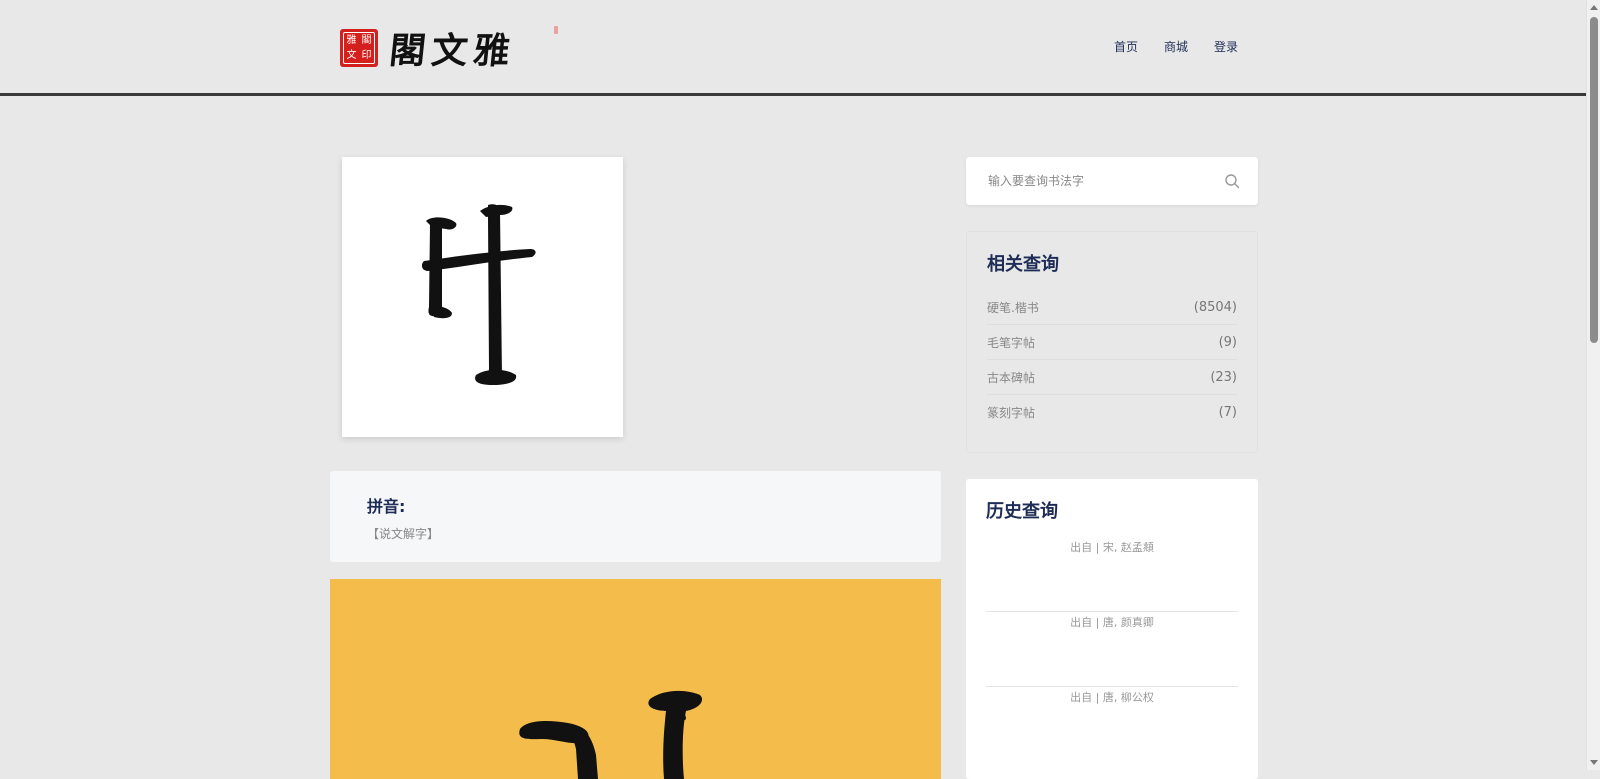  I want to click on page-scrollbar, so click(1593, 385).